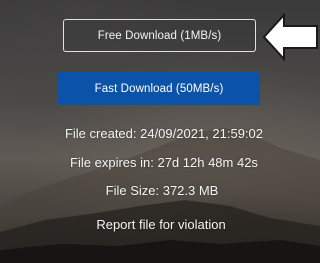 The height and width of the screenshot is (263, 320). What do you see at coordinates (159, 35) in the screenshot?
I see `free-download-button: Free Download (1MB/s)` at bounding box center [159, 35].